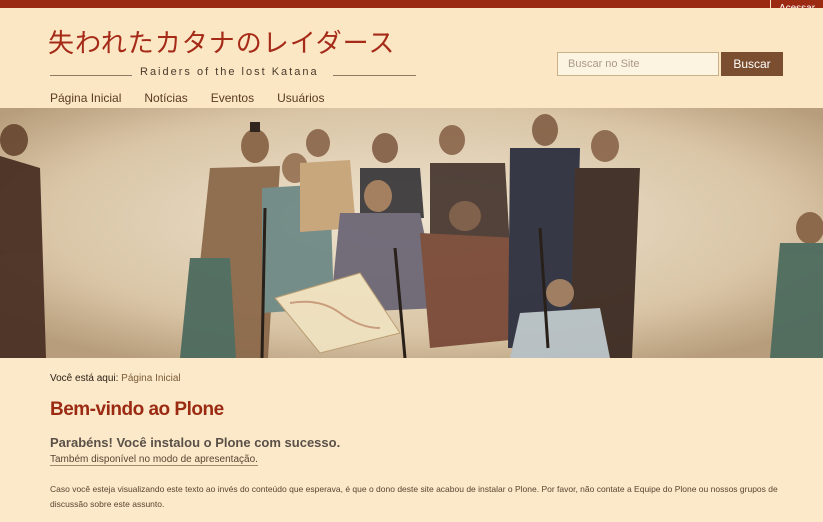 The height and width of the screenshot is (522, 823). I want to click on page-title: Bem-vindo ao Plone, so click(137, 409).